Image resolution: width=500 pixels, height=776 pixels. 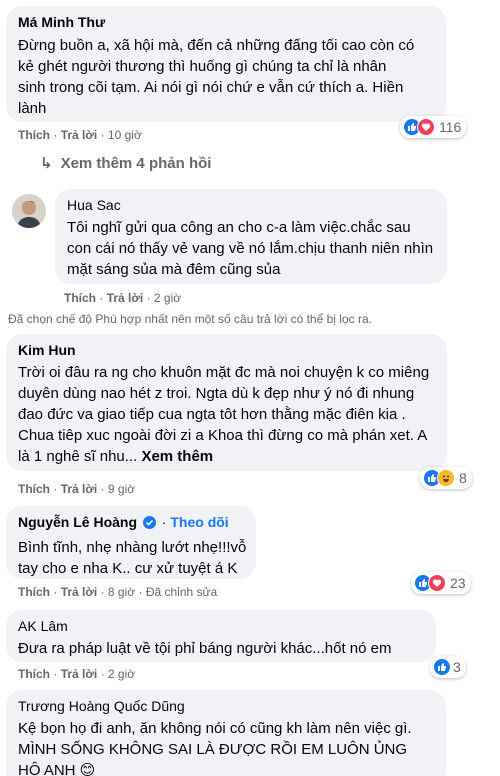 I want to click on reaction-summary: 23, so click(x=441, y=583).